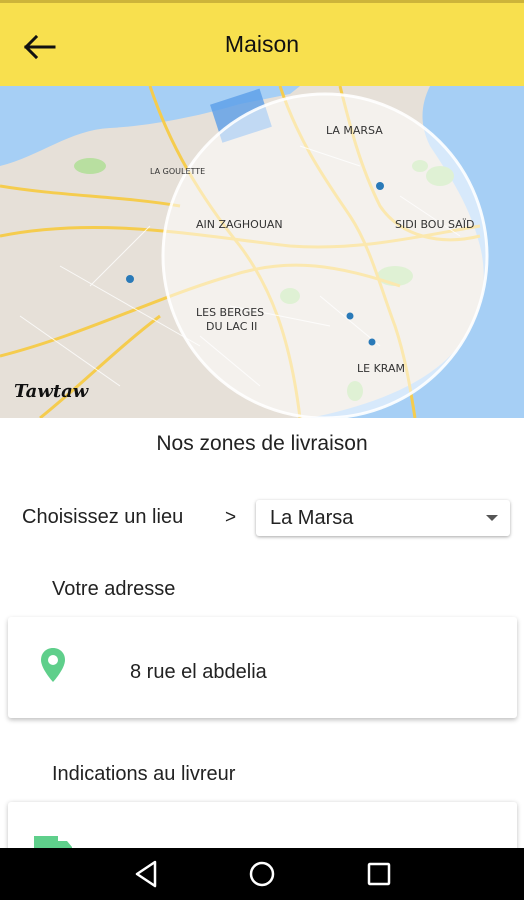  Describe the element at coordinates (114, 589) in the screenshot. I see `address-label: Votre adresse` at that location.